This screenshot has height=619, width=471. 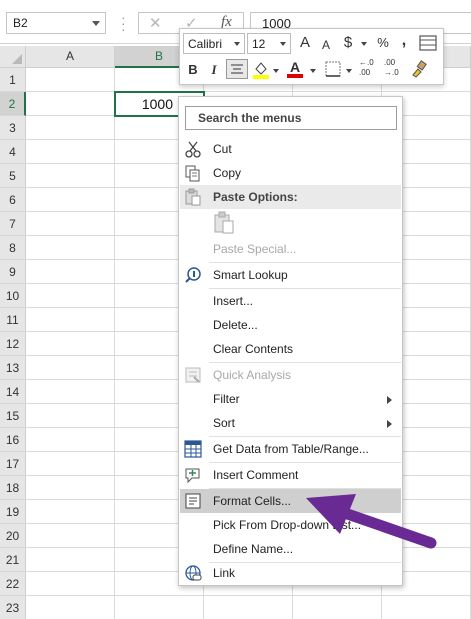 What do you see at coordinates (13, 272) in the screenshot?
I see `row-header: 9` at bounding box center [13, 272].